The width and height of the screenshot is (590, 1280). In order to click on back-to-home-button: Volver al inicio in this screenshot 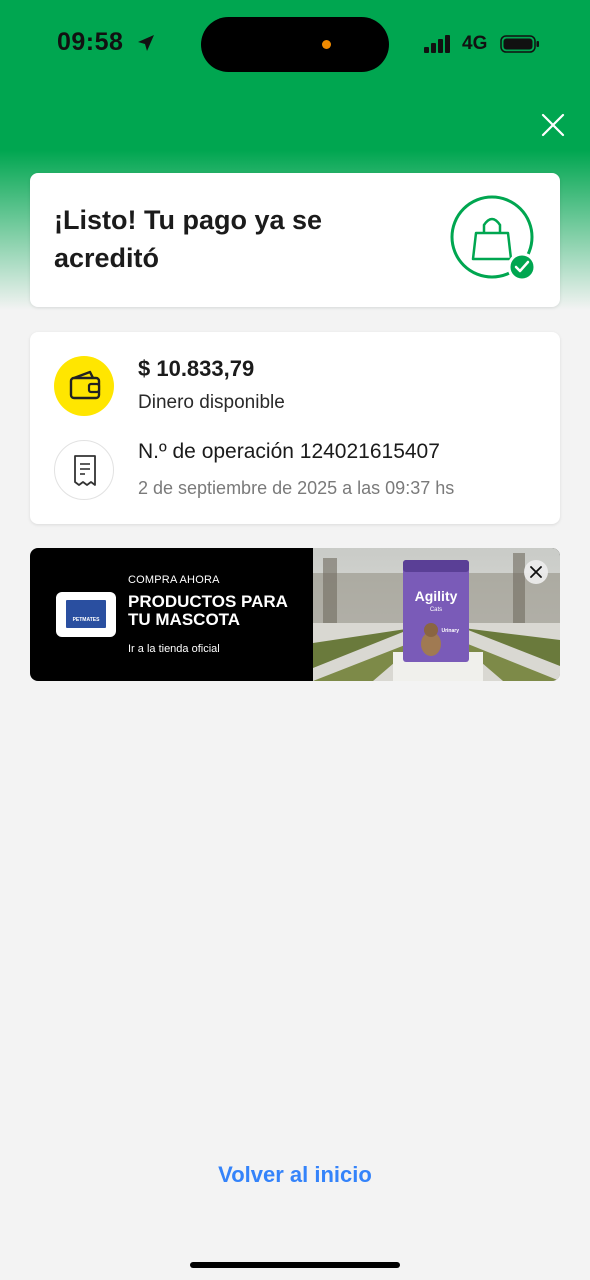, I will do `click(295, 1175)`.